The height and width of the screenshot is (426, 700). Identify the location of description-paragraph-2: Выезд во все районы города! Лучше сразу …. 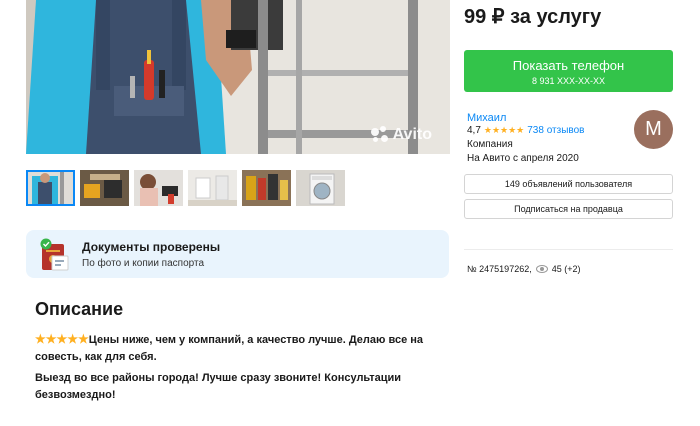
(218, 386).